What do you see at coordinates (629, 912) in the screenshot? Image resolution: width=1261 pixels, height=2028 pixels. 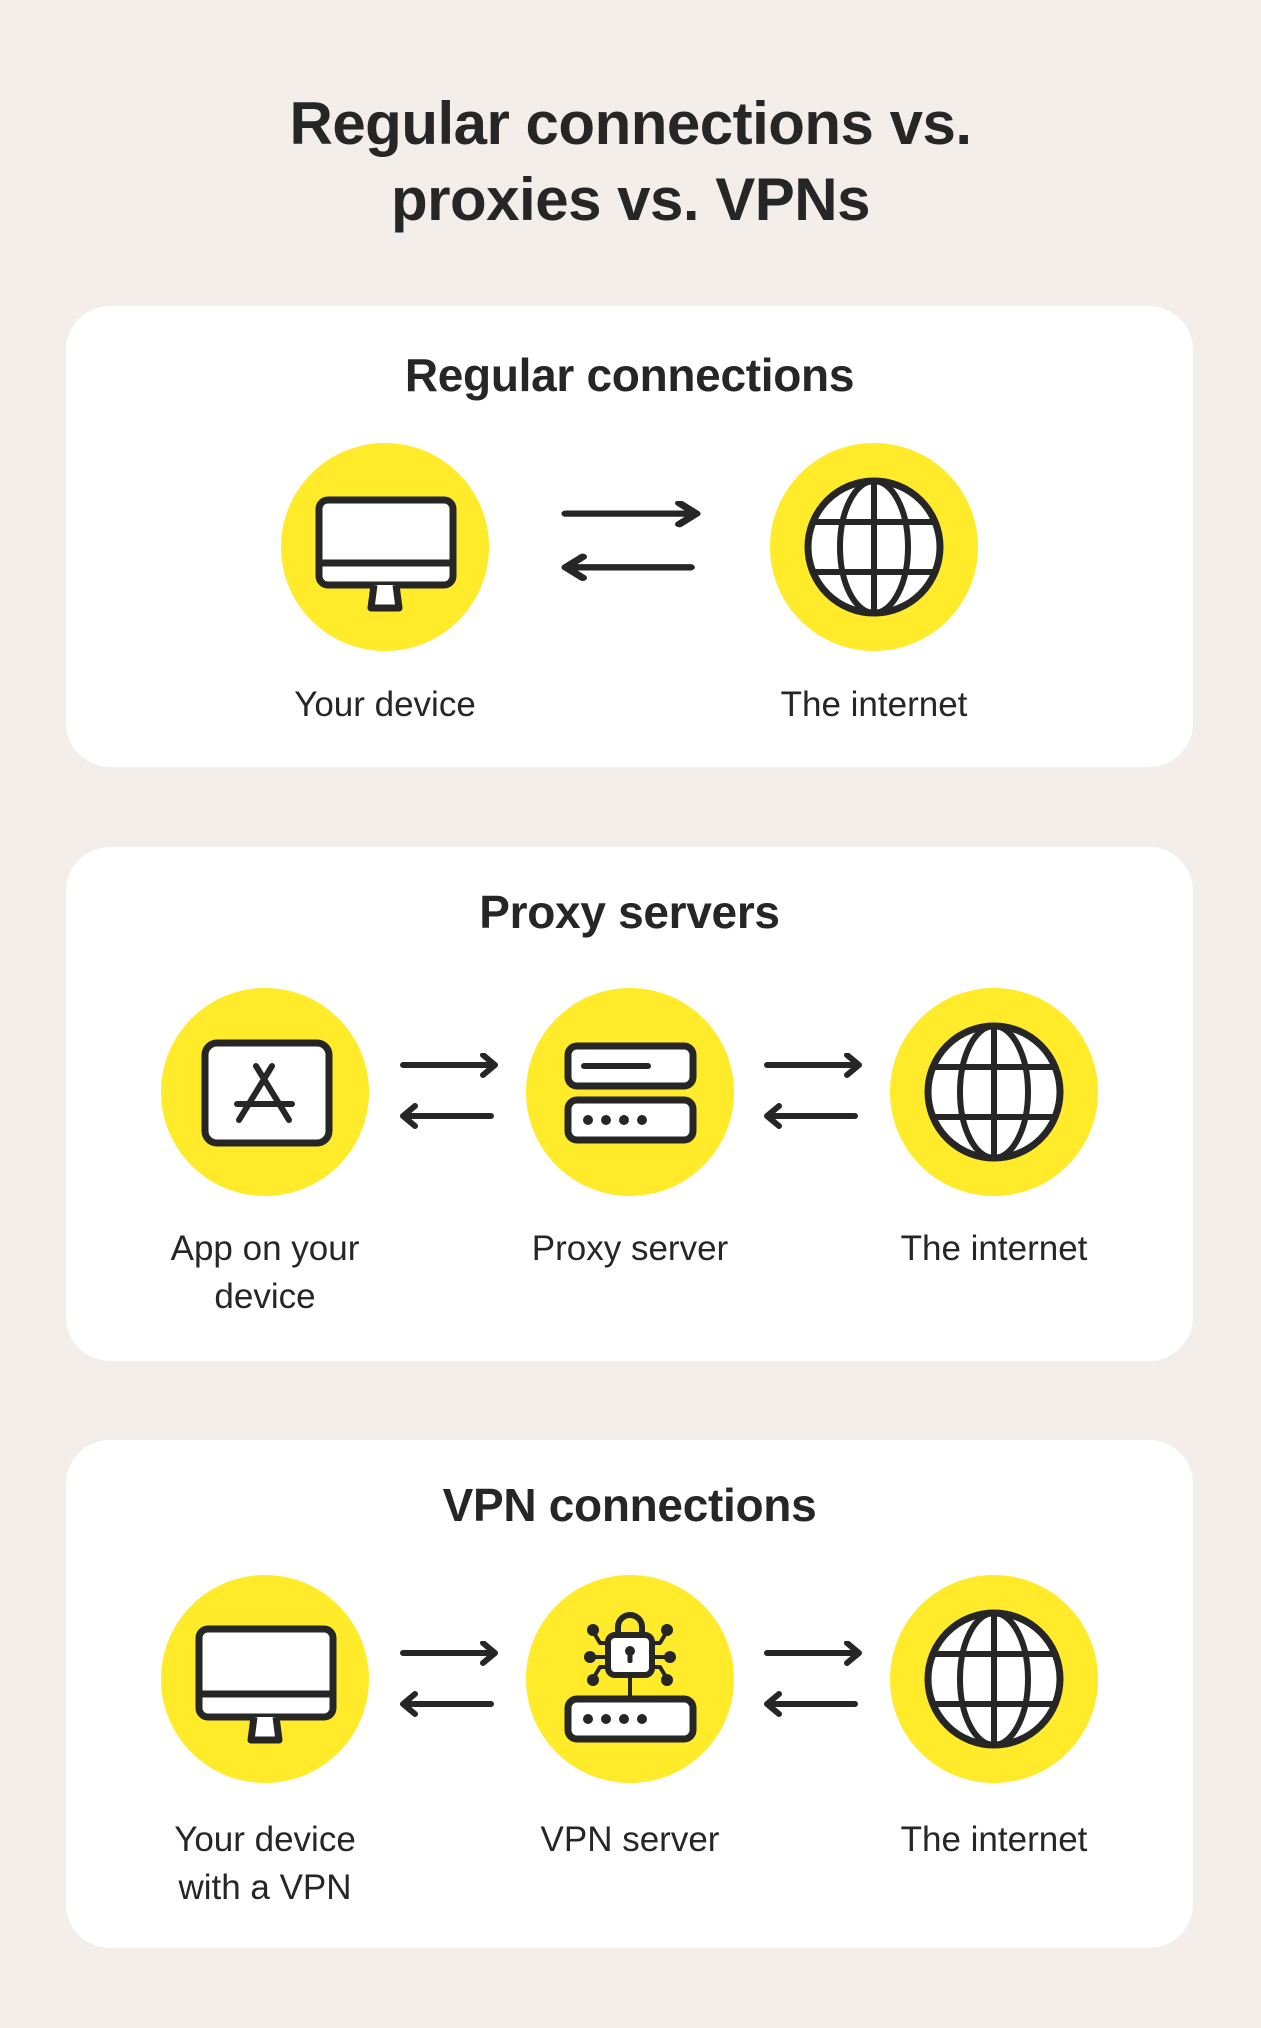 I see `section-title: Proxy servers` at bounding box center [629, 912].